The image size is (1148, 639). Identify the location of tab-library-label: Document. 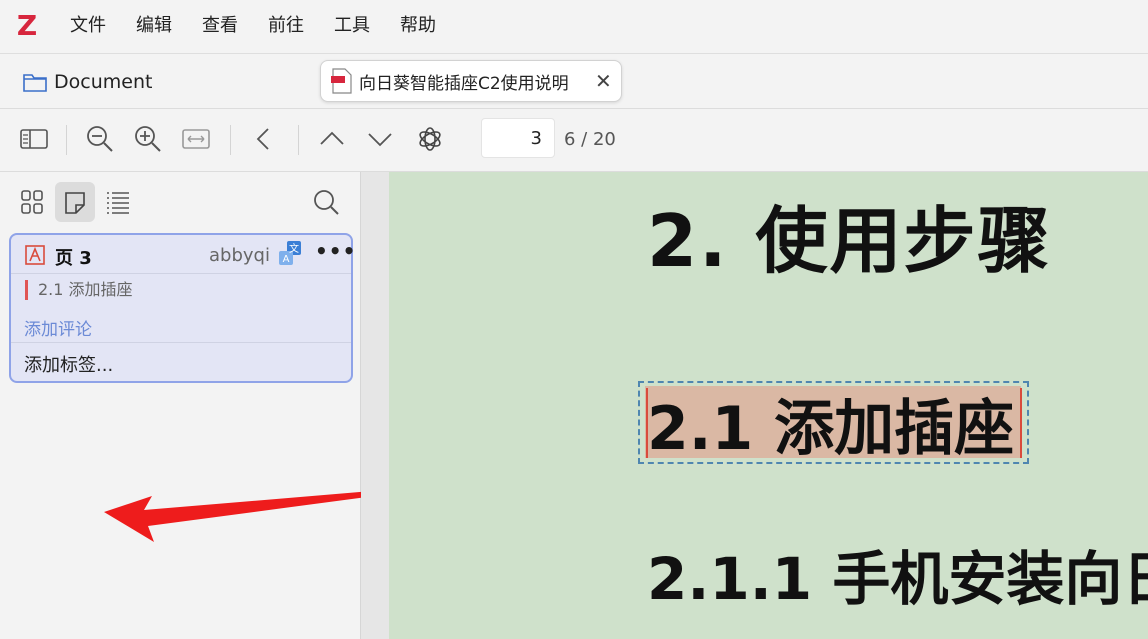
(103, 82).